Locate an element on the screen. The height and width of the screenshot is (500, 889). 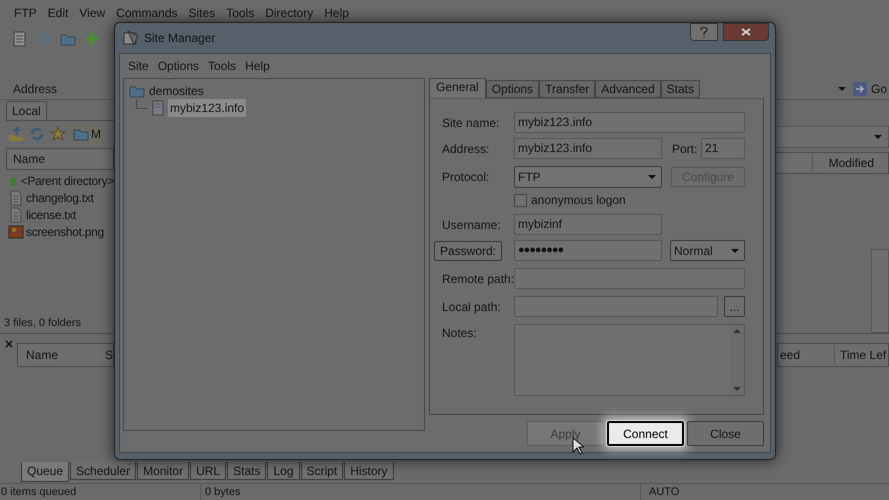
server-icon is located at coordinates (158, 108).